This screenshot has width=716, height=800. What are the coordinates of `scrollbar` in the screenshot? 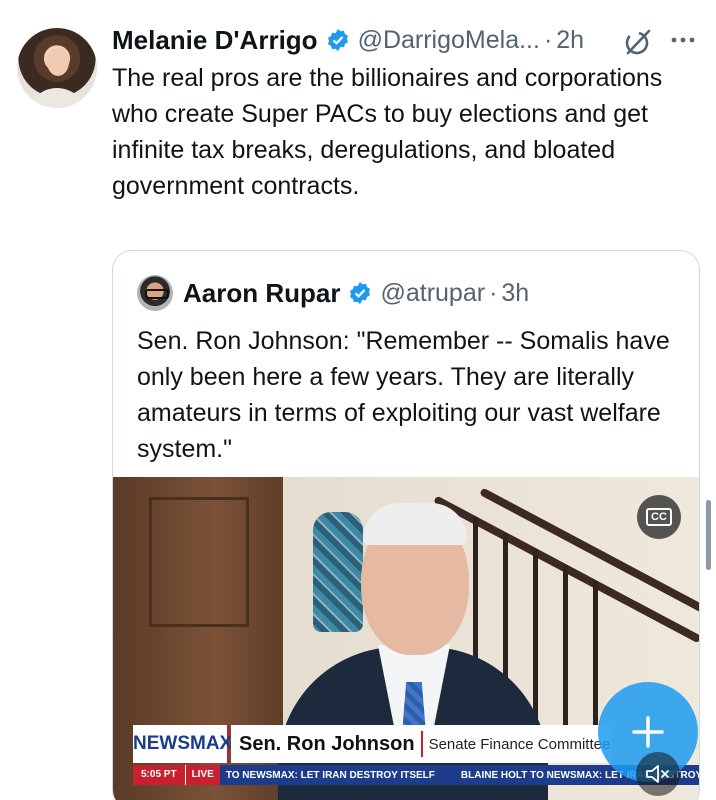 It's located at (708, 535).